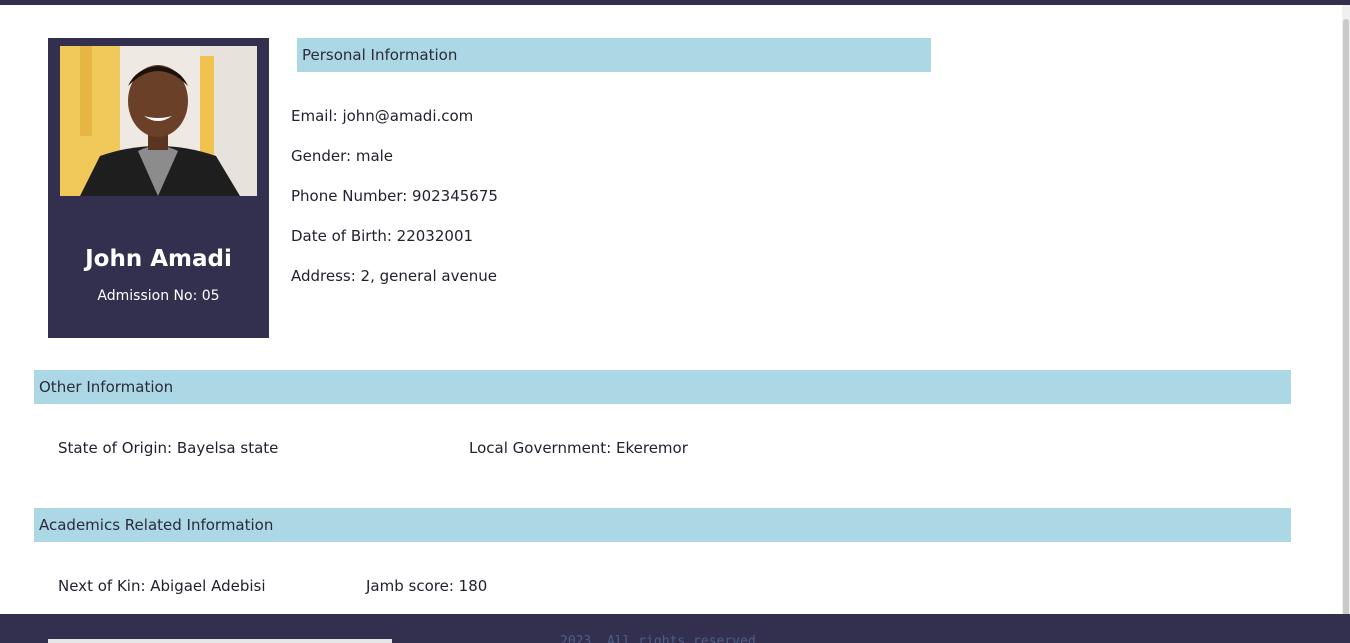  What do you see at coordinates (658, 638) in the screenshot?
I see `footer-copyright: 2023. All rights reserved` at bounding box center [658, 638].